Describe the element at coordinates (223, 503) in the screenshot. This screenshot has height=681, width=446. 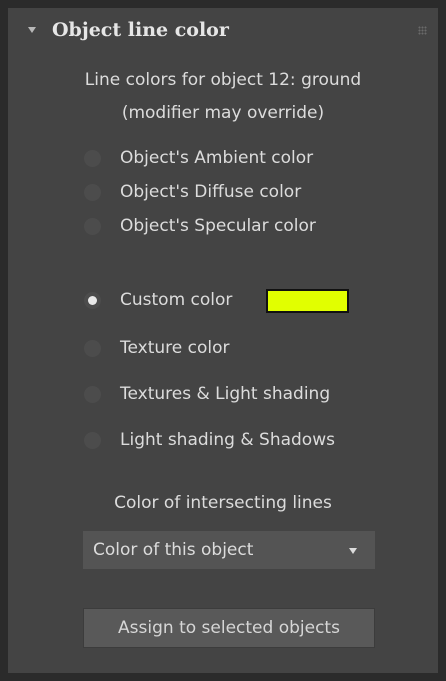
I see `intersecting-lines-label: Color of intersecting lines` at that location.